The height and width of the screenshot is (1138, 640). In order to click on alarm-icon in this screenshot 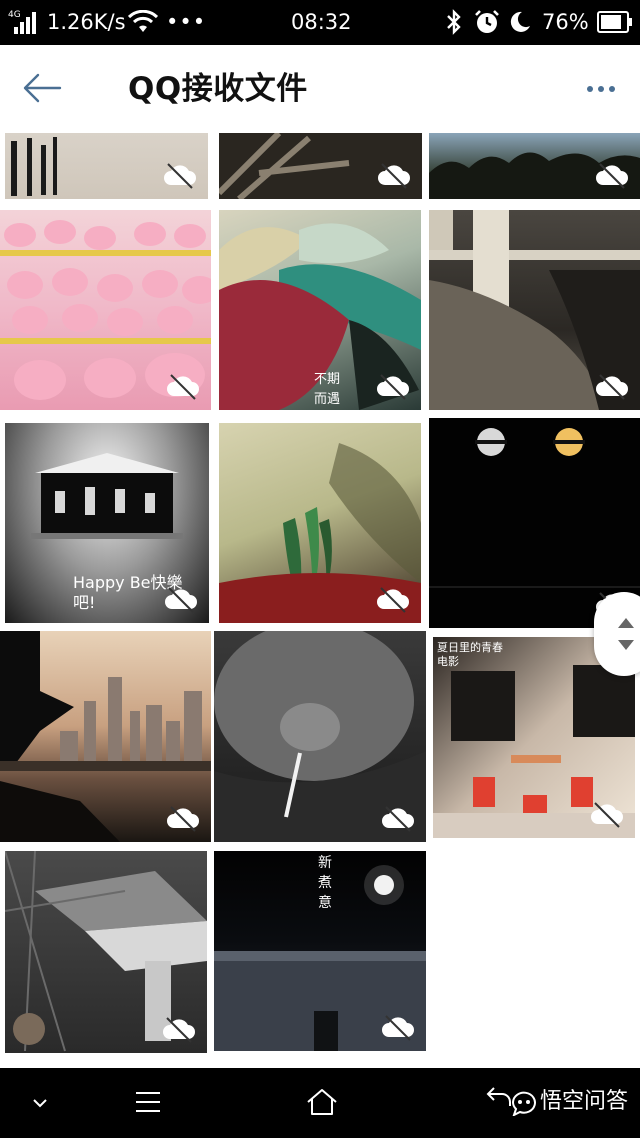, I will do `click(487, 21)`.